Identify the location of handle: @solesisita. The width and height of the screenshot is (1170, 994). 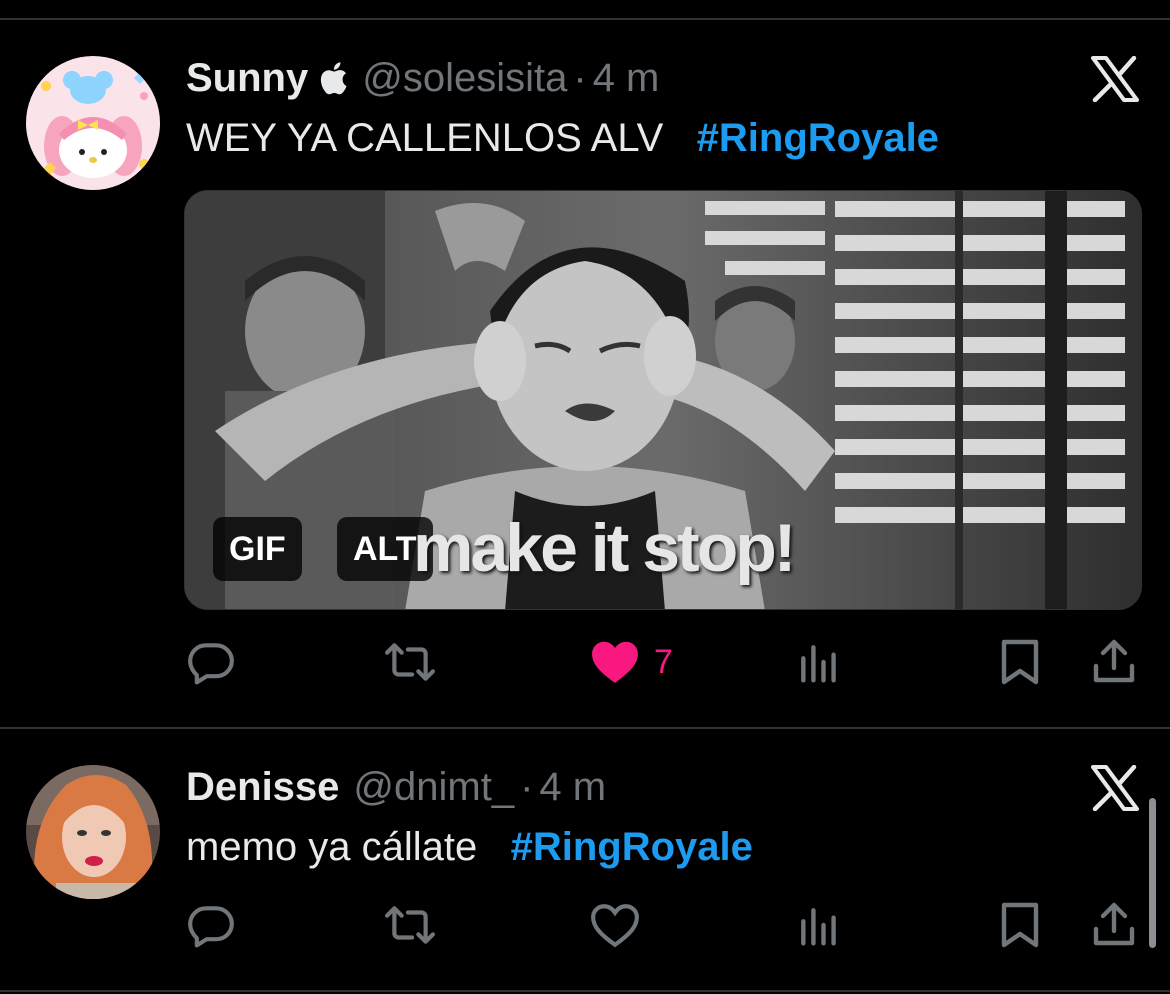
(464, 78).